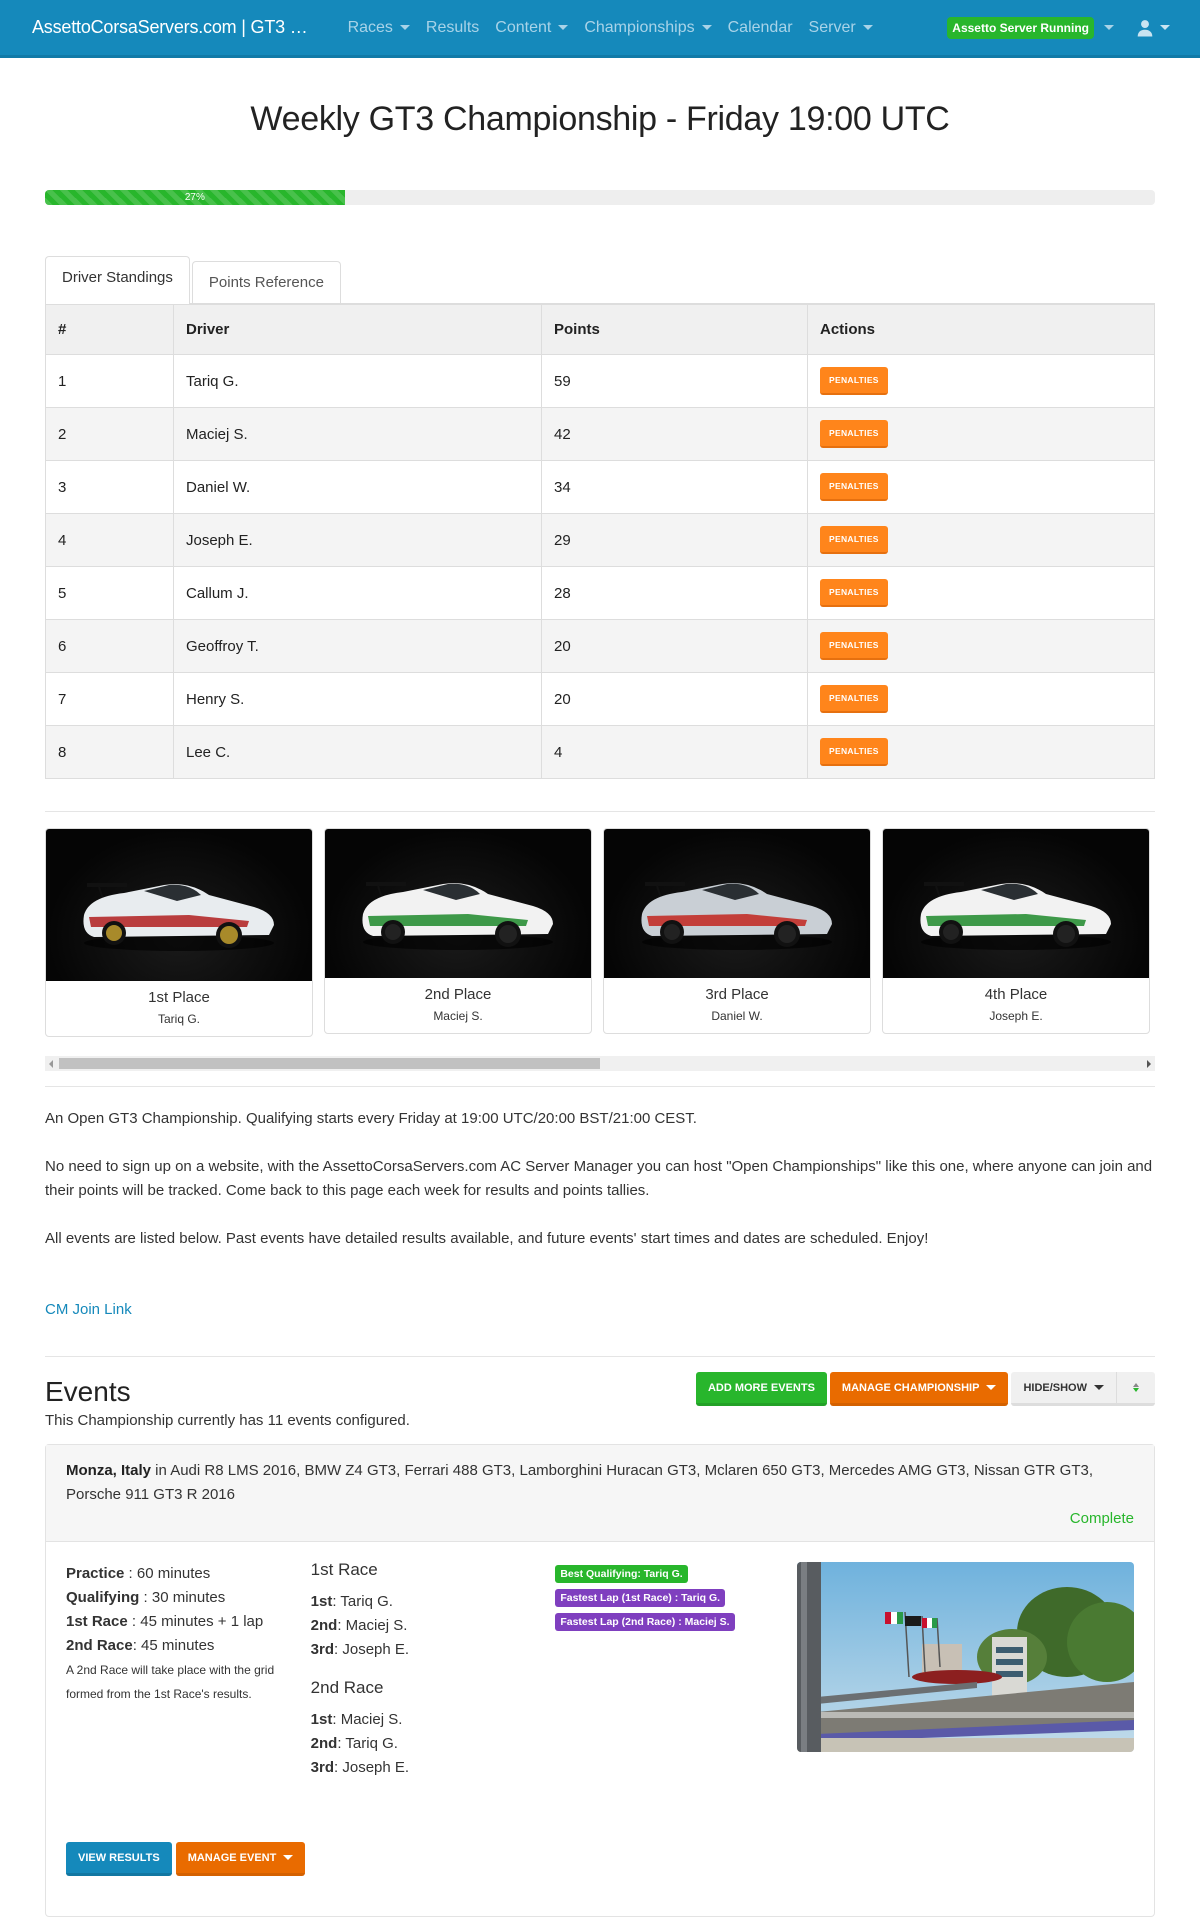  I want to click on result-position: 3rd, so click(322, 1767).